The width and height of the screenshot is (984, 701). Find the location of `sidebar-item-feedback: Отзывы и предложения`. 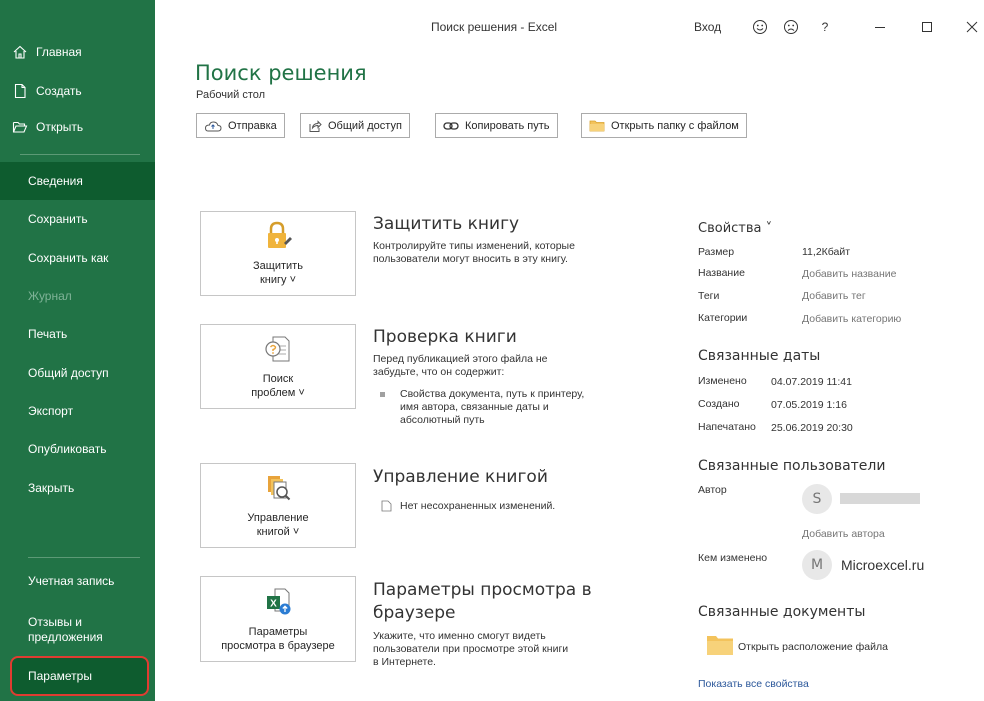

sidebar-item-feedback: Отзывы и предложения is located at coordinates (77, 630).